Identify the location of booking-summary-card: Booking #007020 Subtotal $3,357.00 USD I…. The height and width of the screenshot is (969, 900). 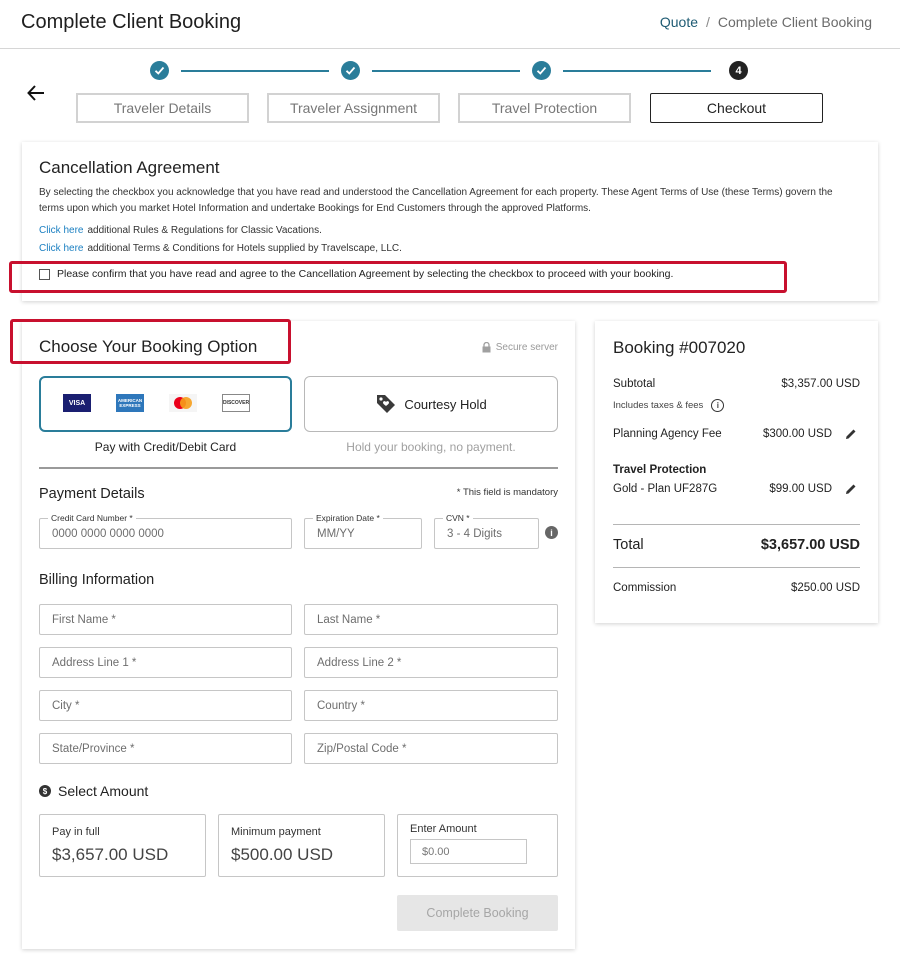
(736, 472).